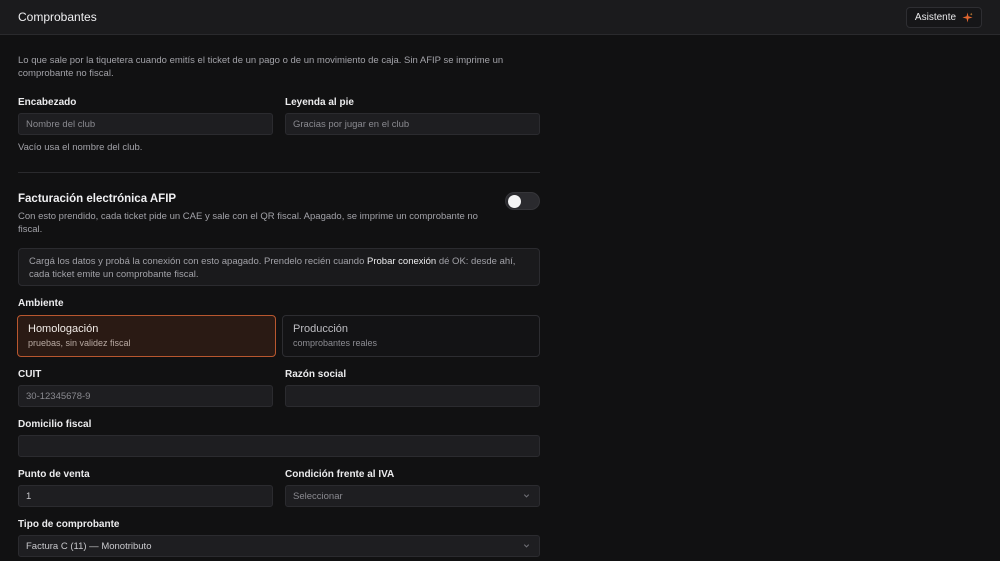  Describe the element at coordinates (522, 201) in the screenshot. I see `afip-toggle` at that location.